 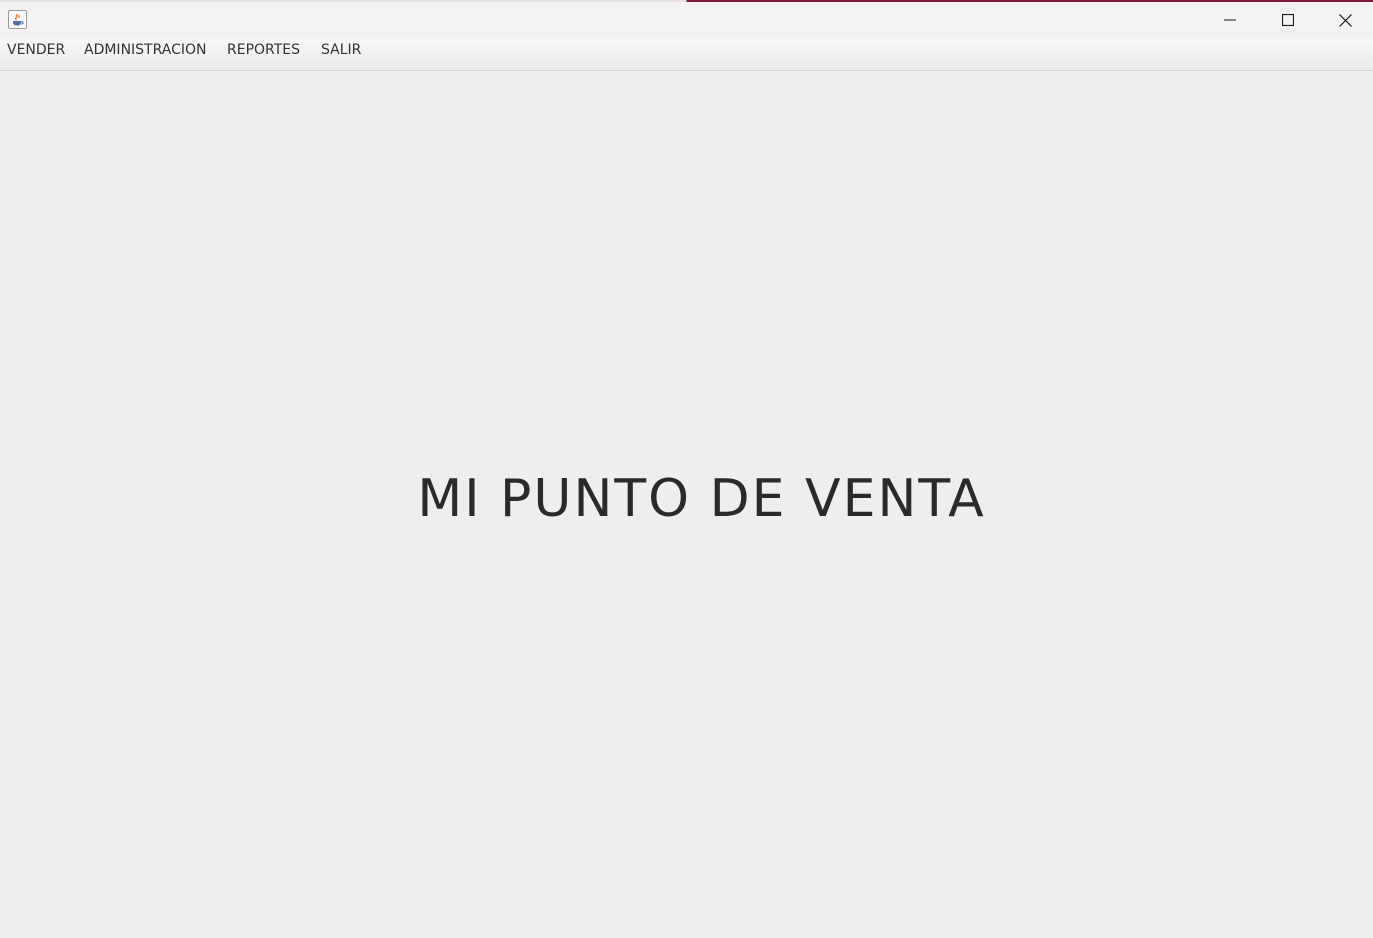 What do you see at coordinates (686, 20) in the screenshot?
I see `title-bar` at bounding box center [686, 20].